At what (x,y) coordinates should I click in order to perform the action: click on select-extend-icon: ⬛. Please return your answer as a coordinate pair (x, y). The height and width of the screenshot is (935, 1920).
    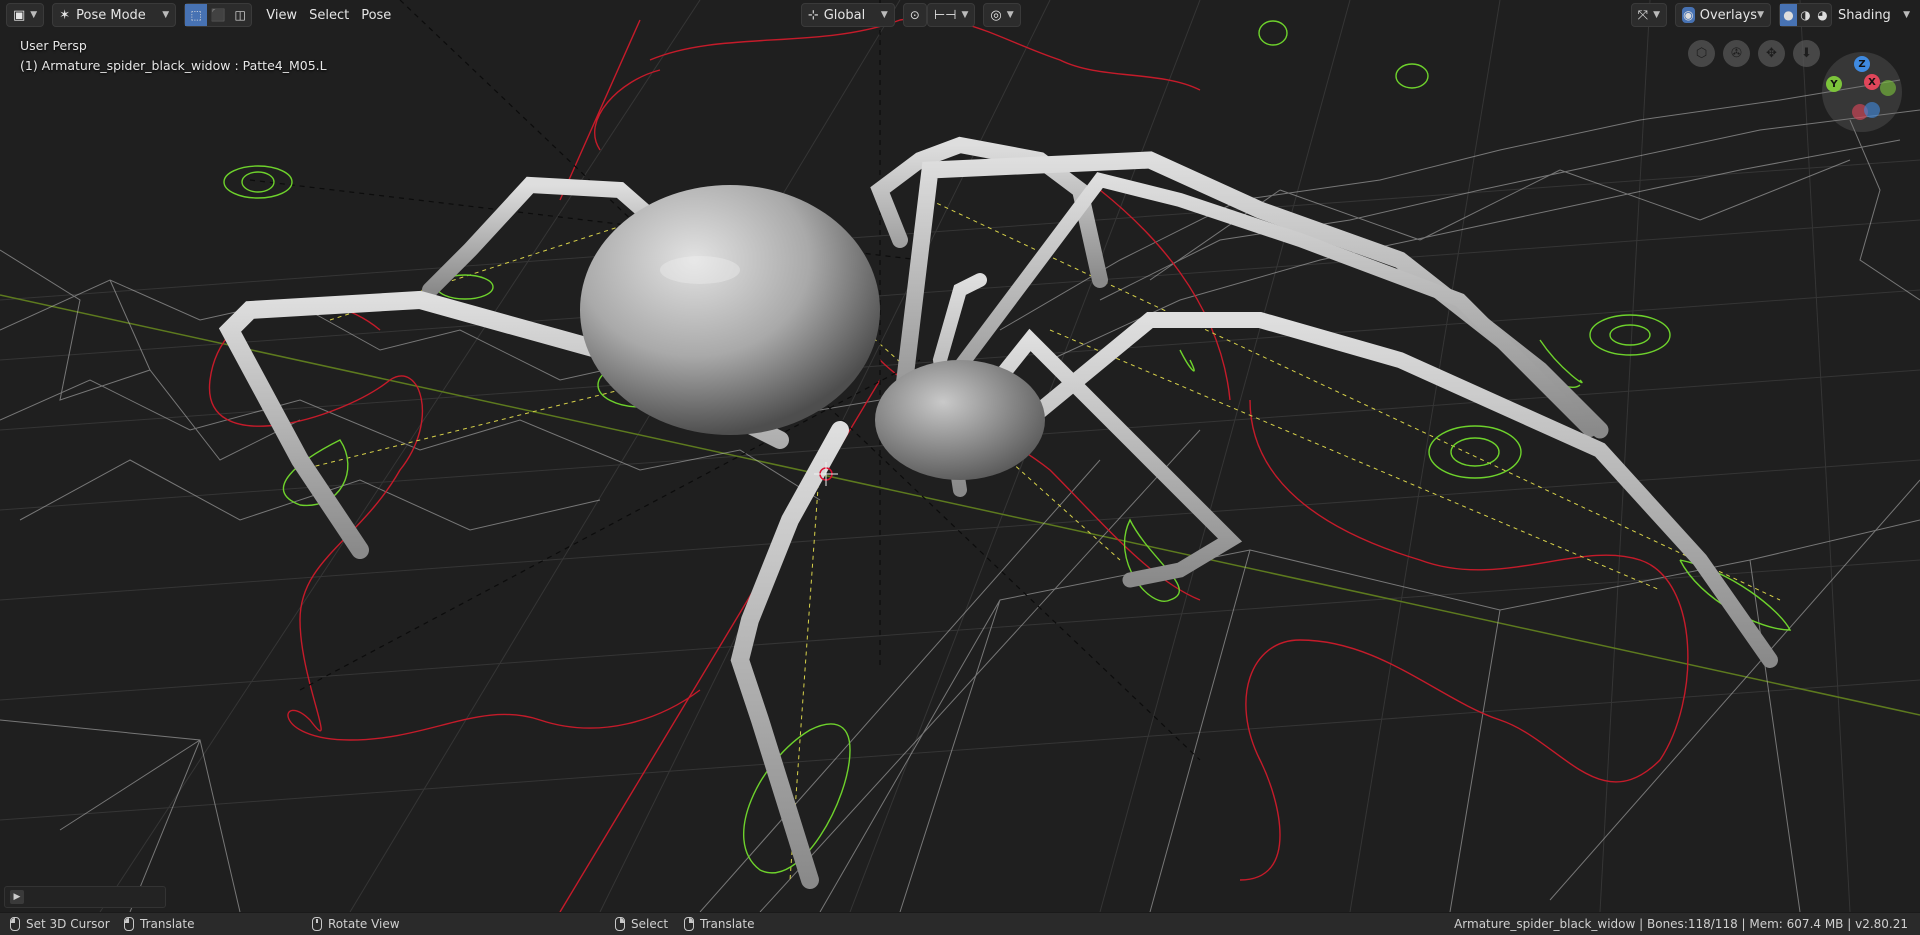
    Looking at the image, I should click on (218, 15).